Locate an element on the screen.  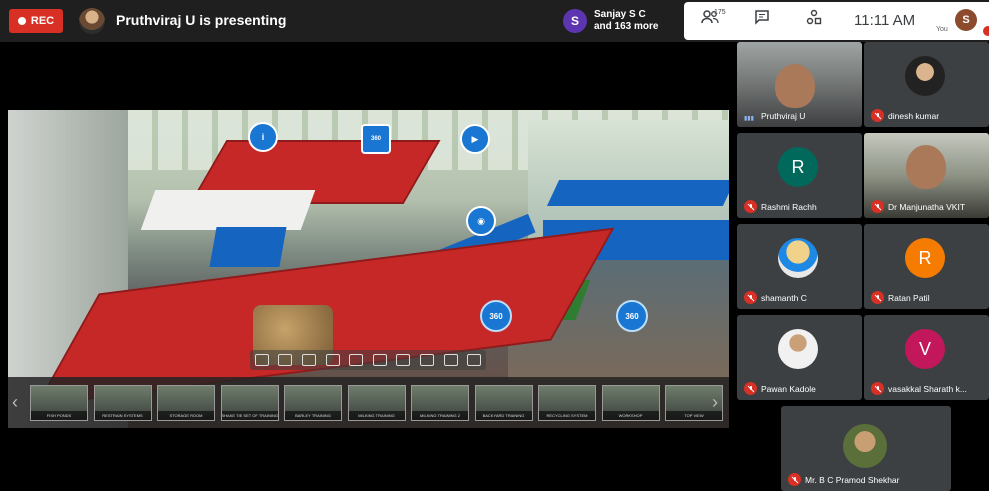
chip-line1: Sanjay S C is located at coordinates (620, 14).